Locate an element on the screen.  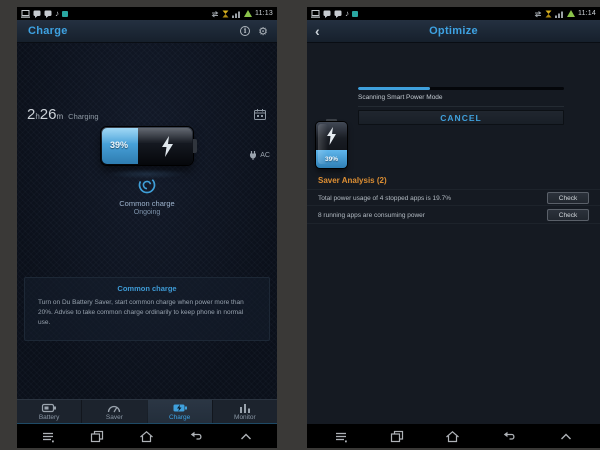
app-header: ‹ Optimize is located at coordinates (453, 31).